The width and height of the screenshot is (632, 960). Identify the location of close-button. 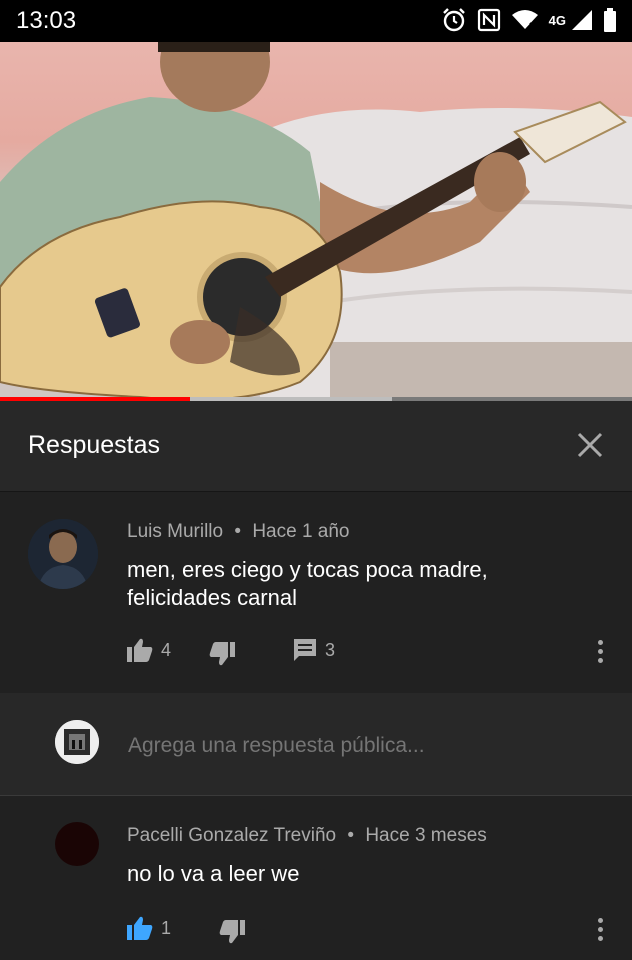
(590, 445).